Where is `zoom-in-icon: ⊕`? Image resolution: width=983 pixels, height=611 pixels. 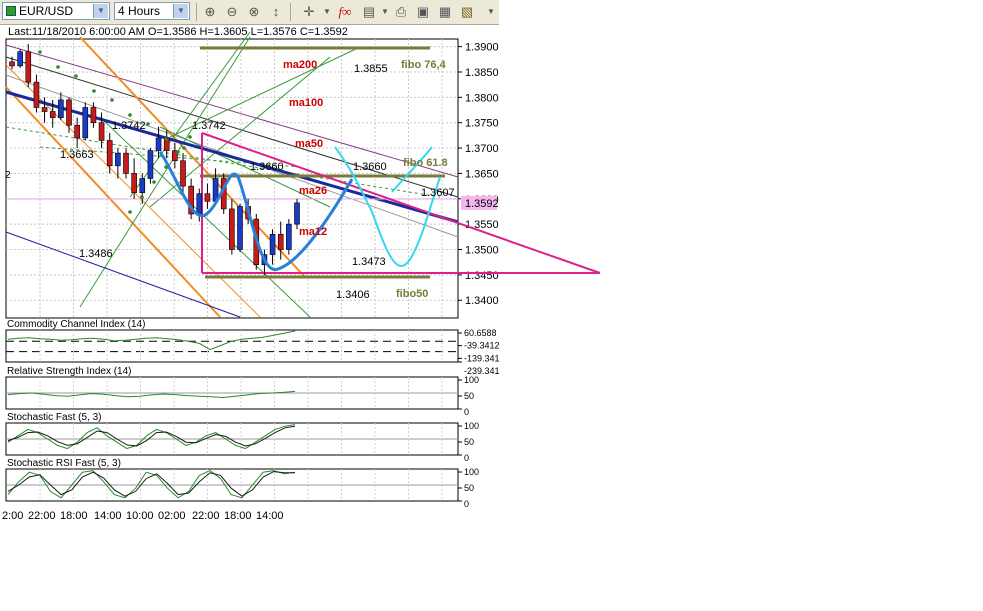 zoom-in-icon: ⊕ is located at coordinates (210, 12).